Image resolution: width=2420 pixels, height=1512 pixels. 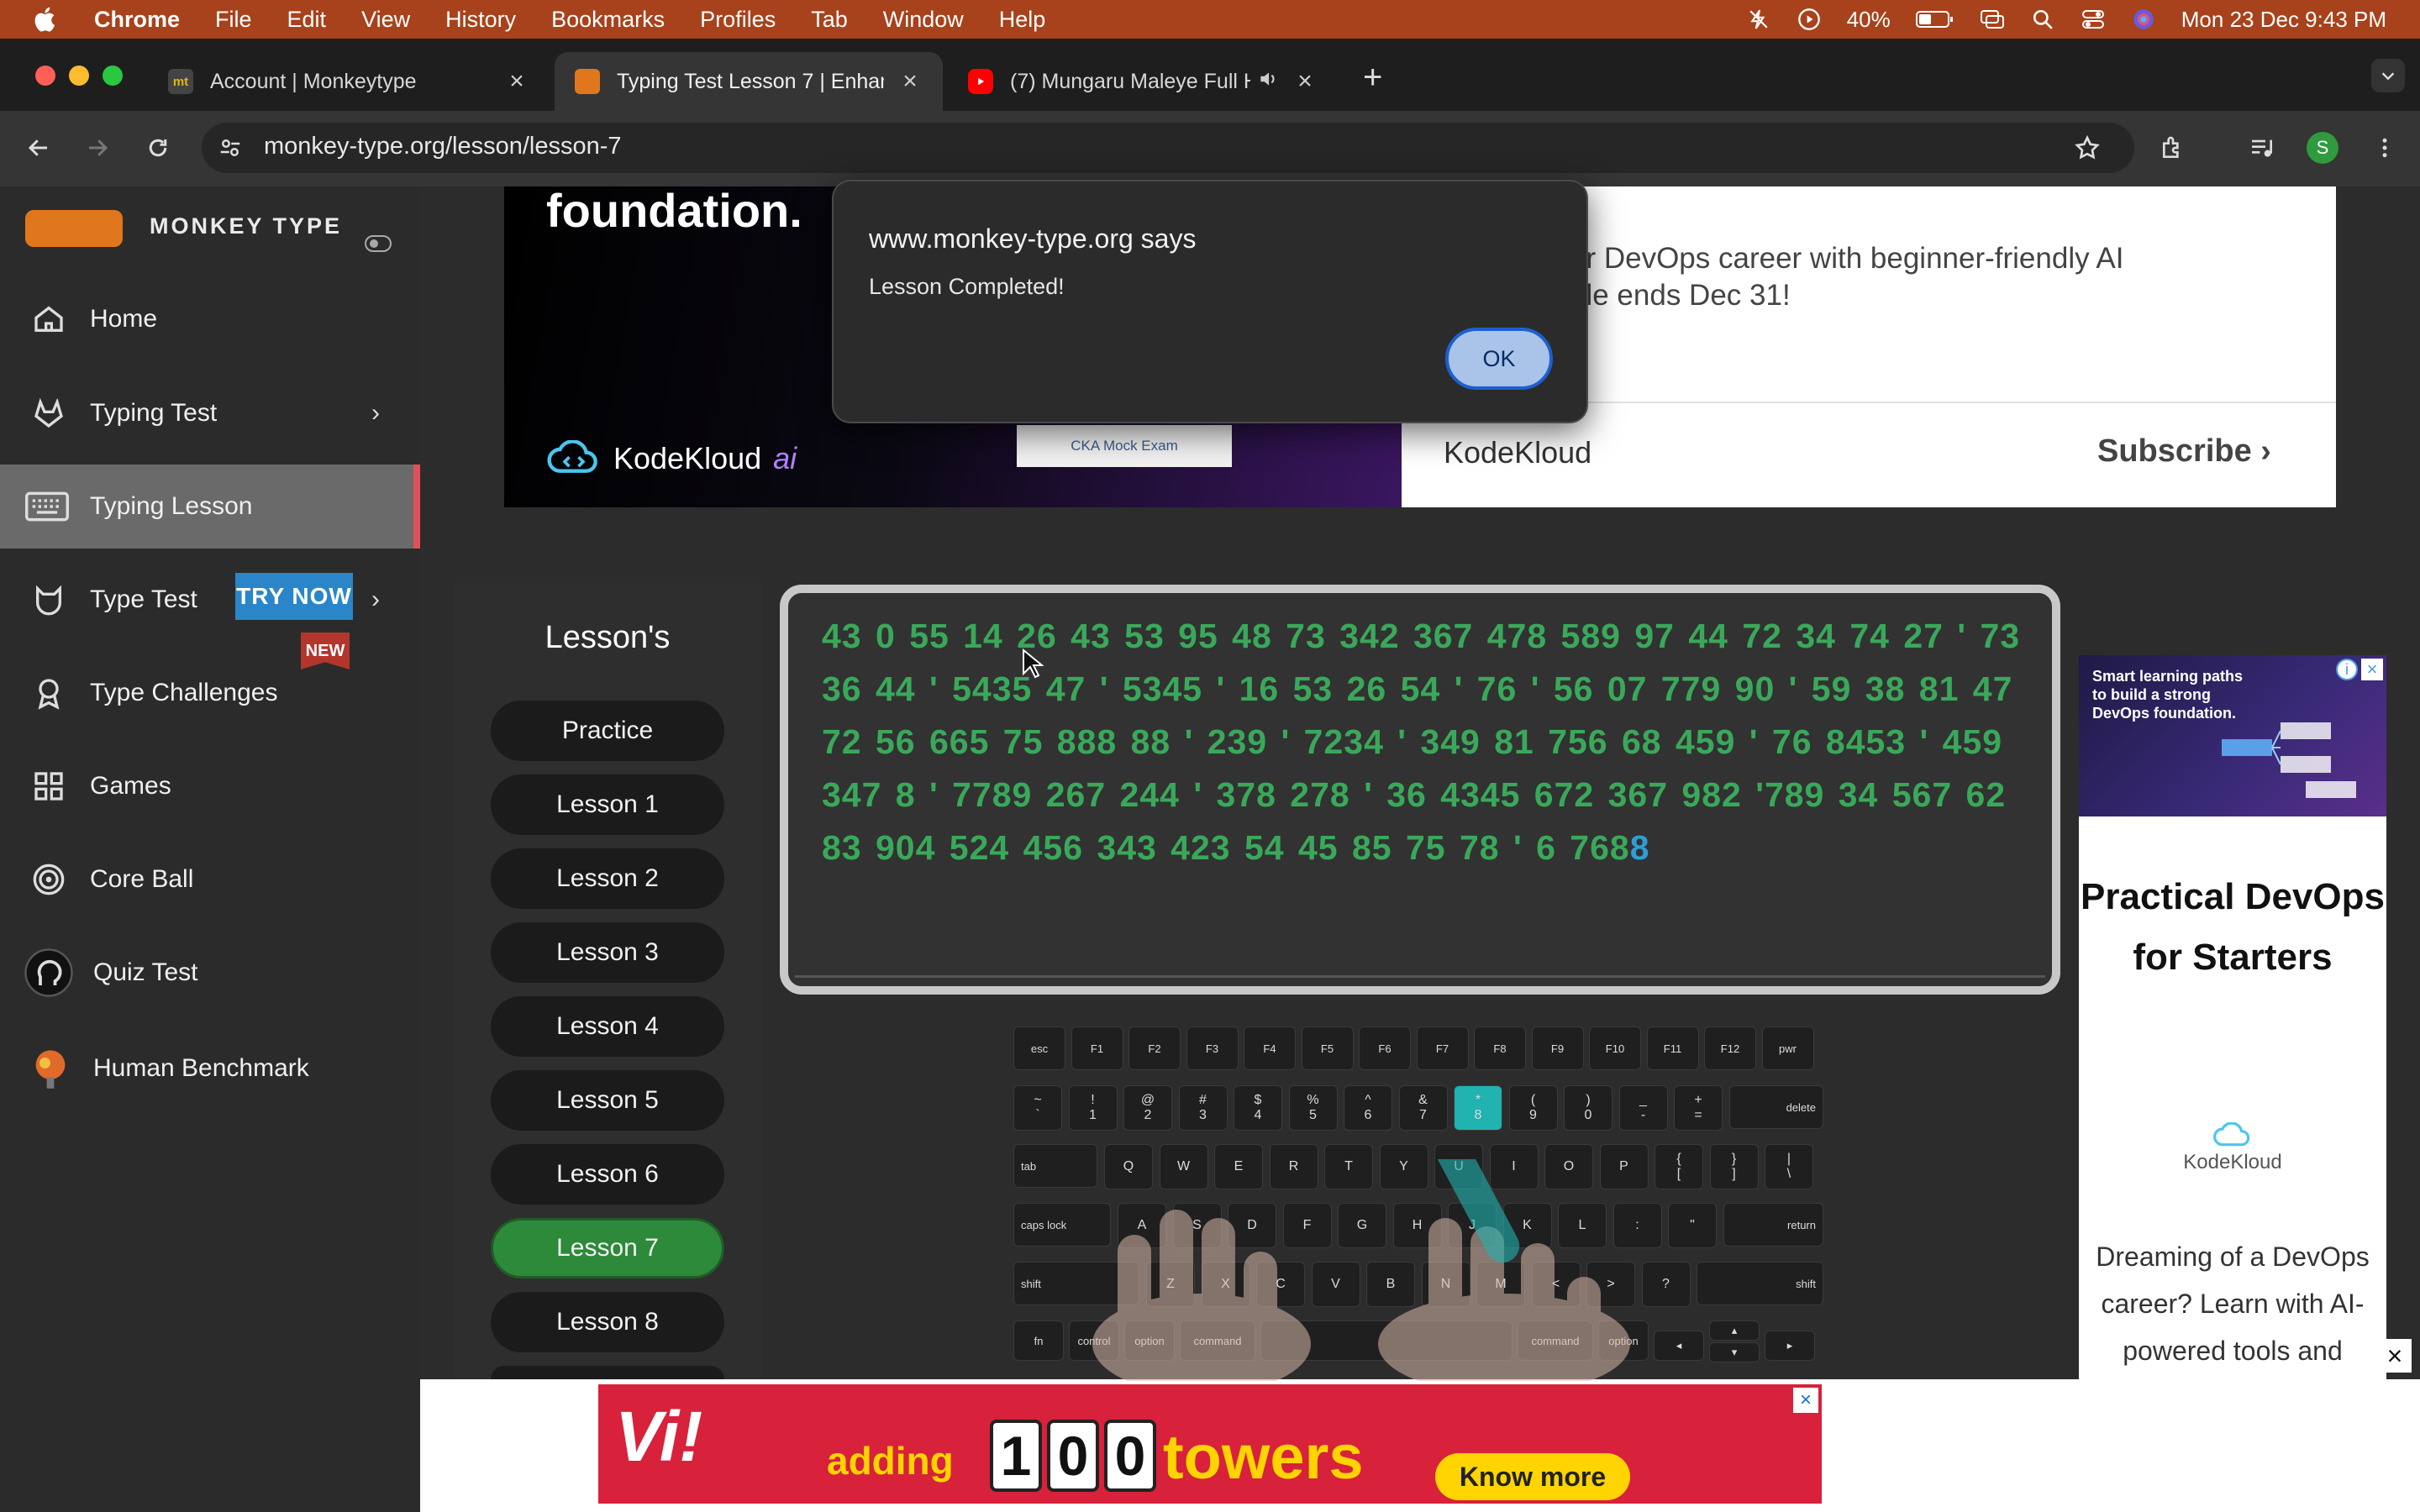 I want to click on bookmark-star-icon, so click(x=2087, y=148).